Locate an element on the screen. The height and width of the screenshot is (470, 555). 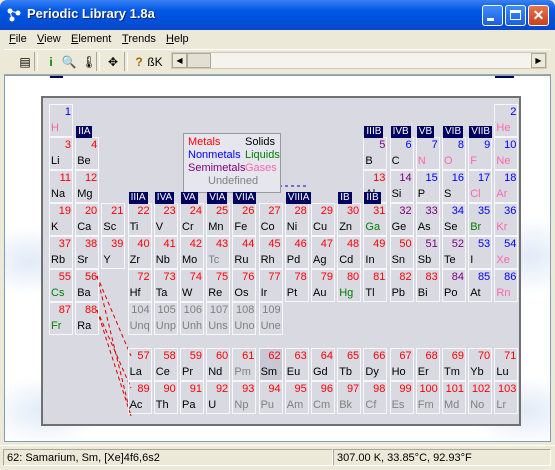
element-cell-la: 57 La is located at coordinates (139, 364).